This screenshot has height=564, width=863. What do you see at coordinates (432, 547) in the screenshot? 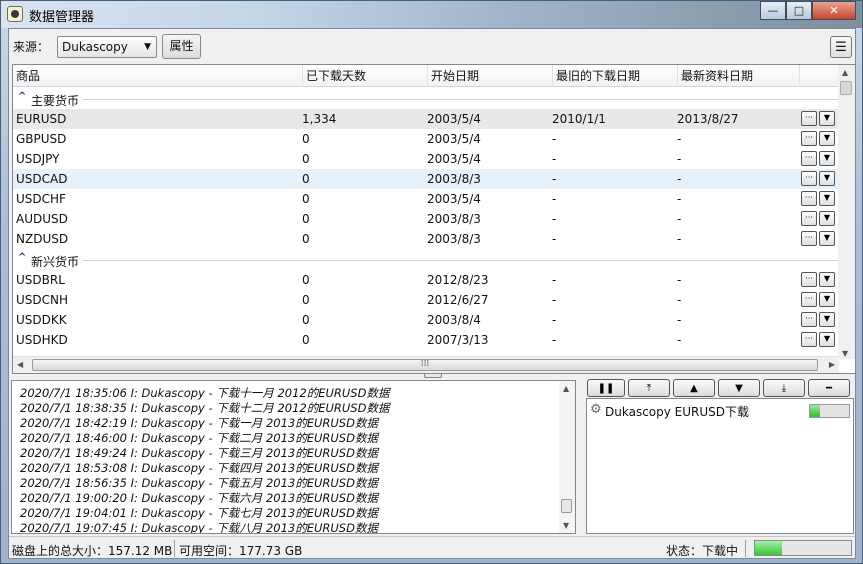
I see `status-bar: 磁盘上的总大小：157.12 MB 可用空间：177.73 GB 状态：下载中` at bounding box center [432, 547].